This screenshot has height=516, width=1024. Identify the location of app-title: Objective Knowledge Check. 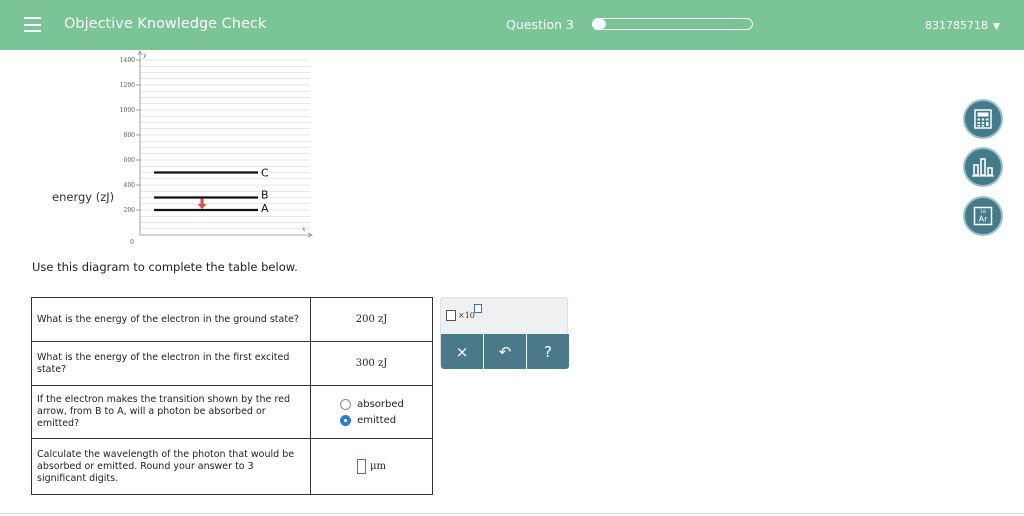
(165, 24).